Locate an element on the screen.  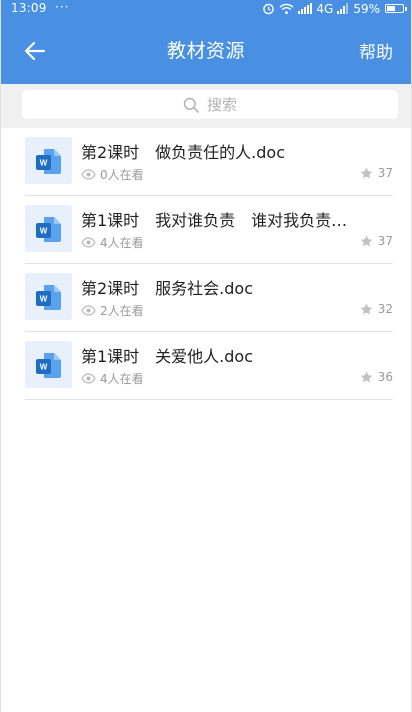
status-time: 13:09 is located at coordinates (29, 8).